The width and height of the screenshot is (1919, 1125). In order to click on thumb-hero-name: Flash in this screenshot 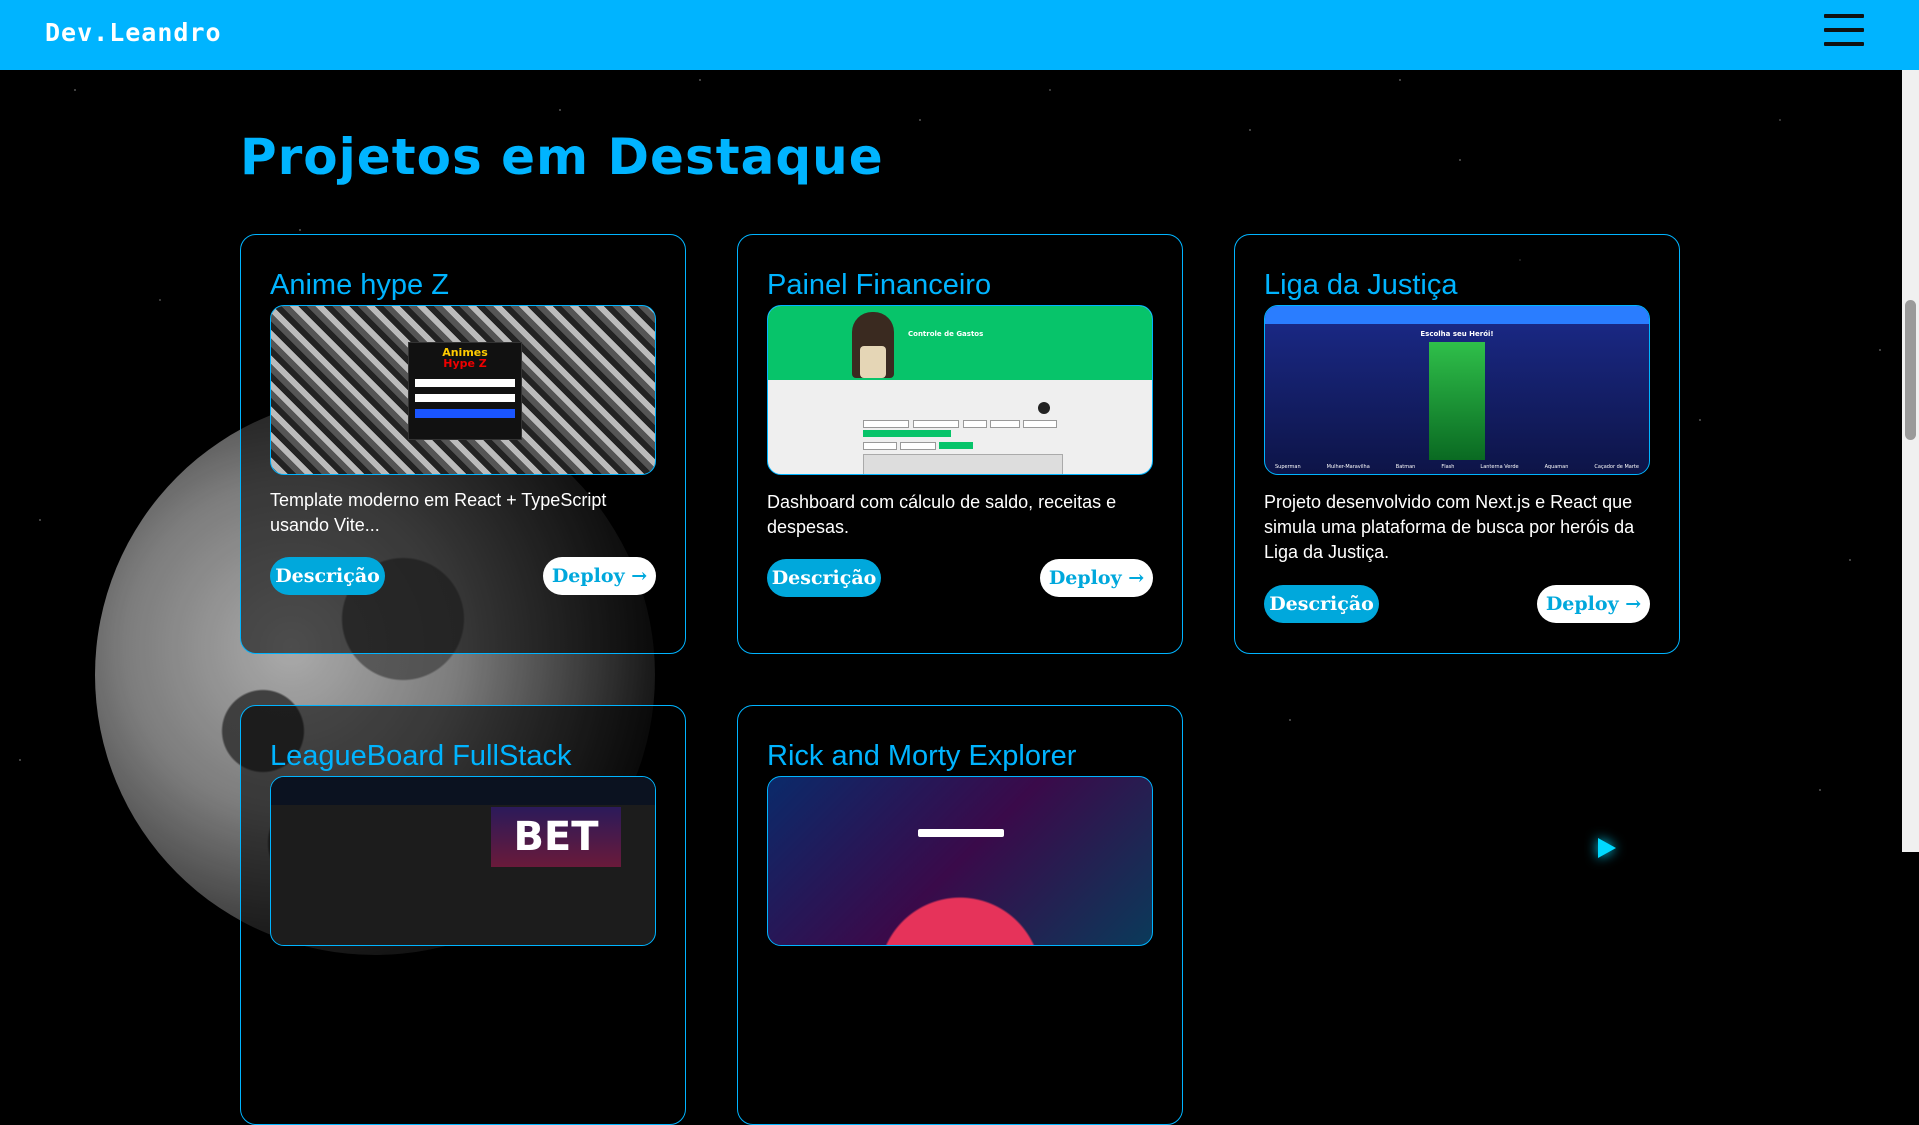, I will do `click(1448, 467)`.